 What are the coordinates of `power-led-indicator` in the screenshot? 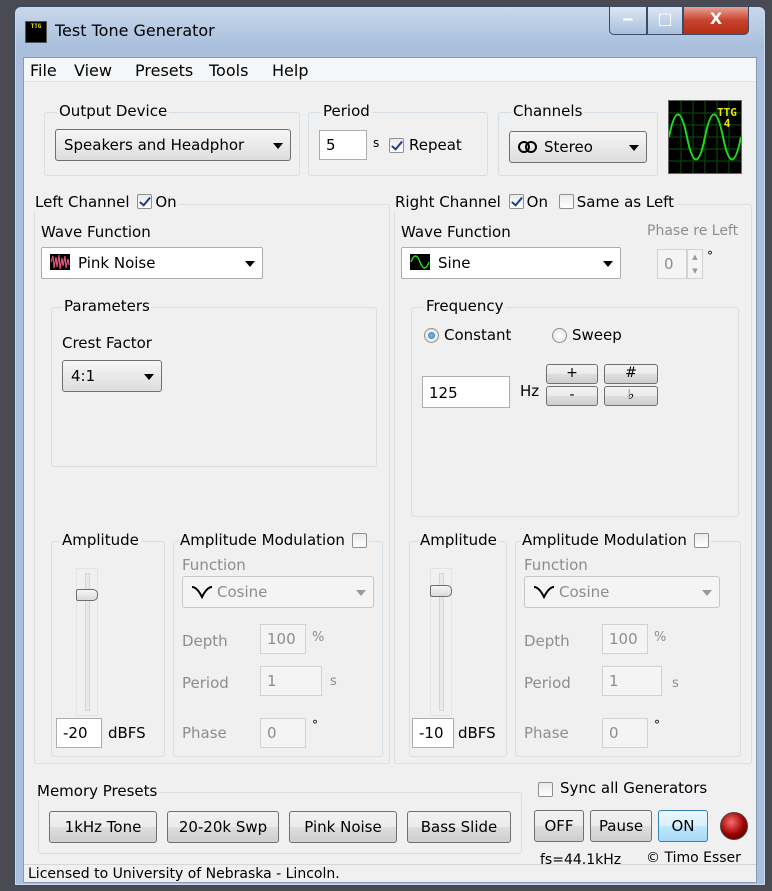 It's located at (734, 826).